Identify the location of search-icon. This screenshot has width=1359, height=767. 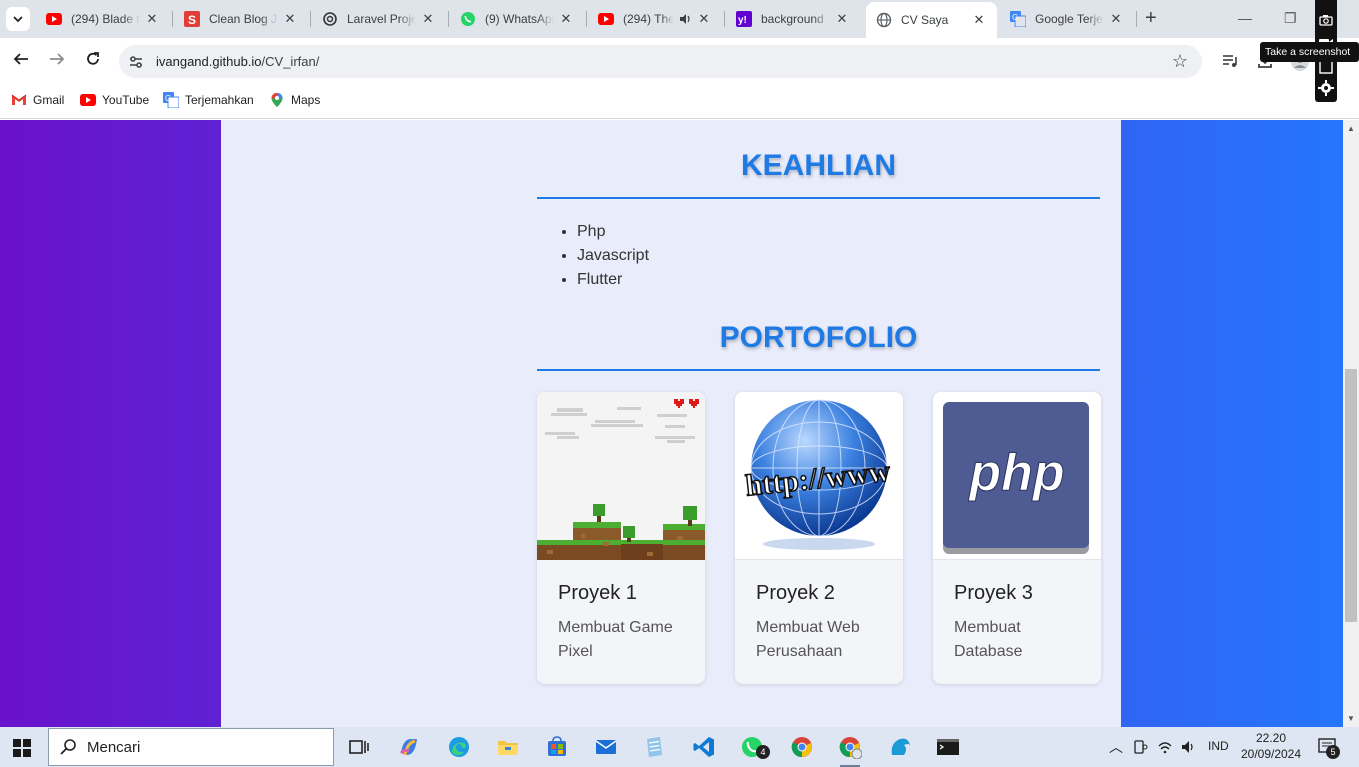
(68, 747).